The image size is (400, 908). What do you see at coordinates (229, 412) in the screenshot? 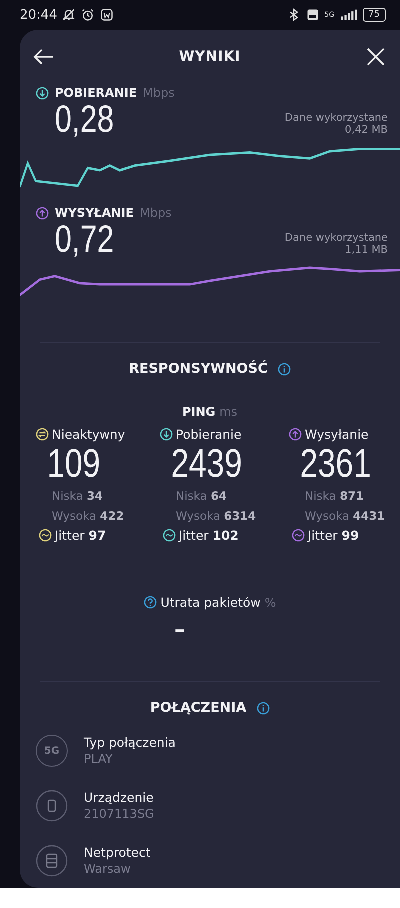
I see `unit-label: ms` at bounding box center [229, 412].